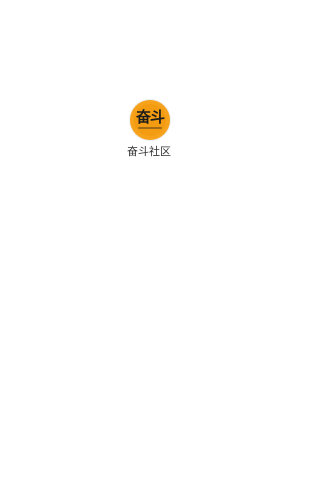 This screenshot has width=320, height=500. What do you see at coordinates (149, 151) in the screenshot?
I see `app-name: 奋斗社区` at bounding box center [149, 151].